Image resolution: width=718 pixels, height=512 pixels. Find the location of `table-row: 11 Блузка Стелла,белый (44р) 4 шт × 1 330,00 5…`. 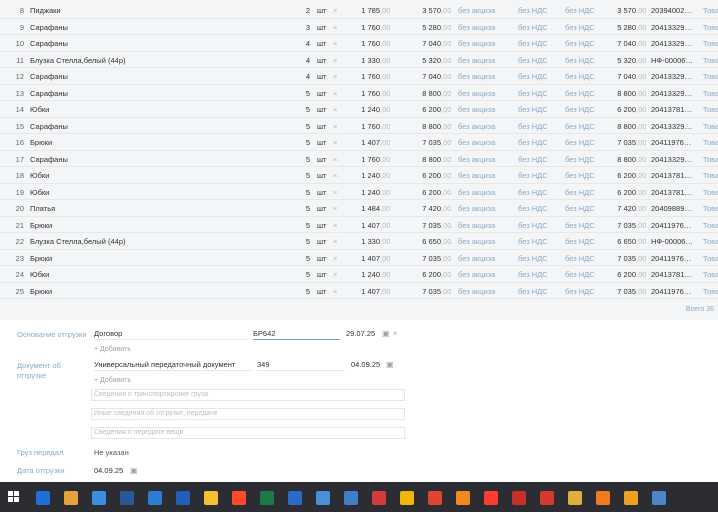

table-row: 11 Блузка Стелла,белый (44р) 4 шт × 1 330,00 5… is located at coordinates (359, 60).